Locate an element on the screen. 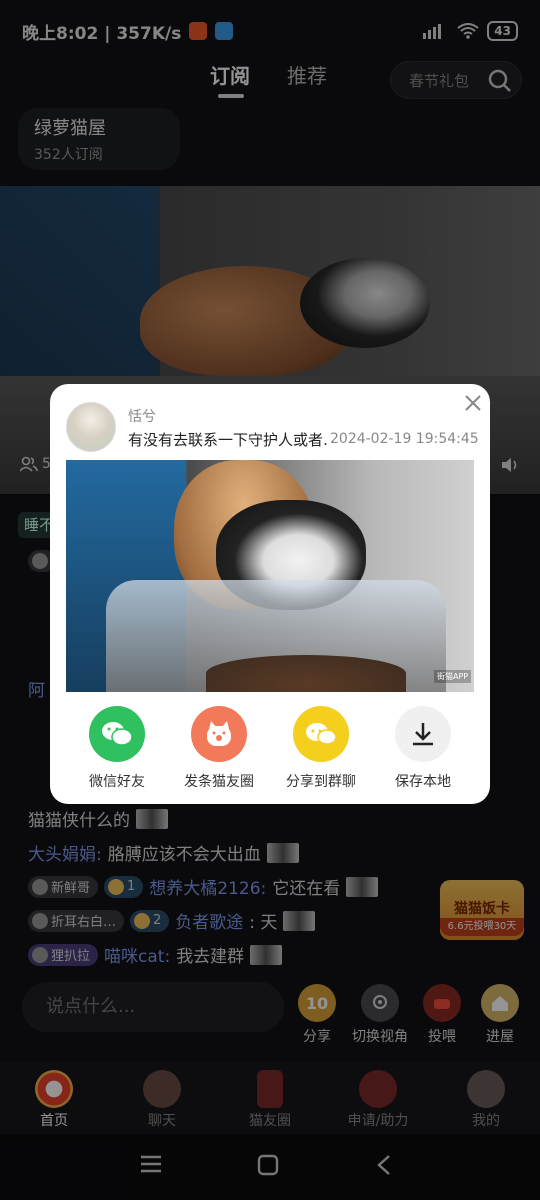 Image resolution: width=540 pixels, height=1200 pixels. save-local-button: 保存本地 is located at coordinates (423, 748).